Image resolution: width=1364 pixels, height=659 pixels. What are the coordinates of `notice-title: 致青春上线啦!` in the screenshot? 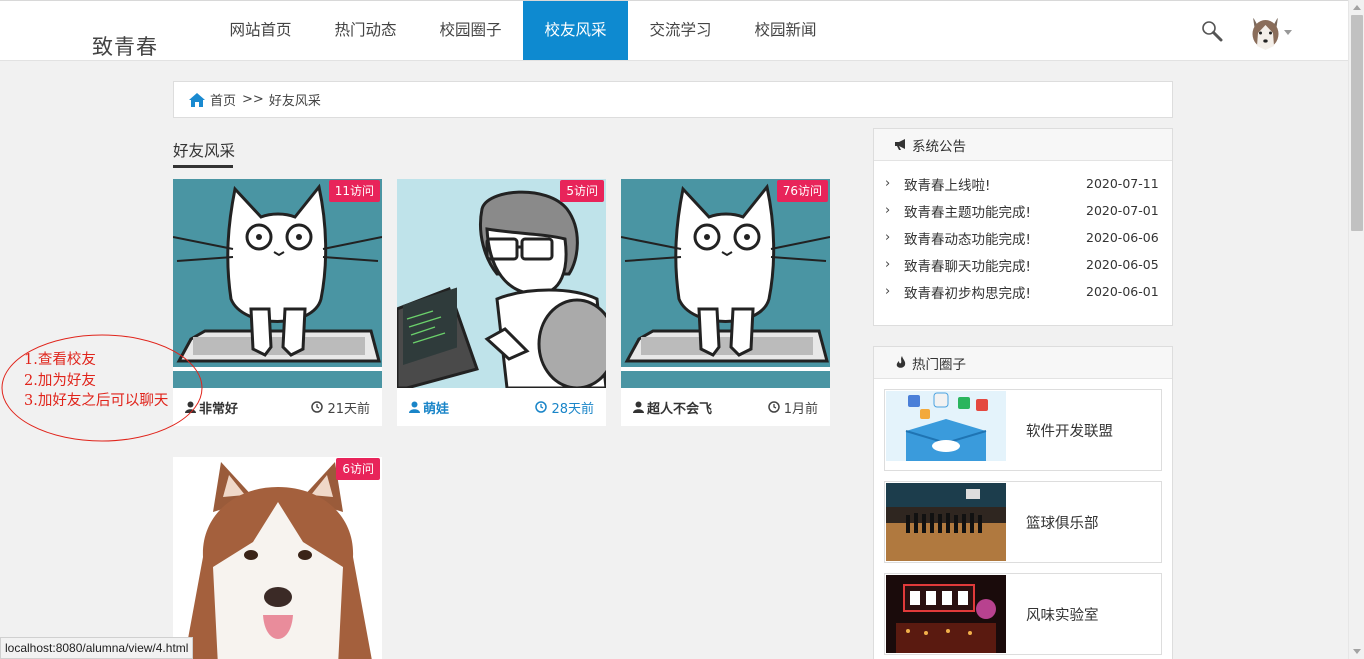 It's located at (989, 184).